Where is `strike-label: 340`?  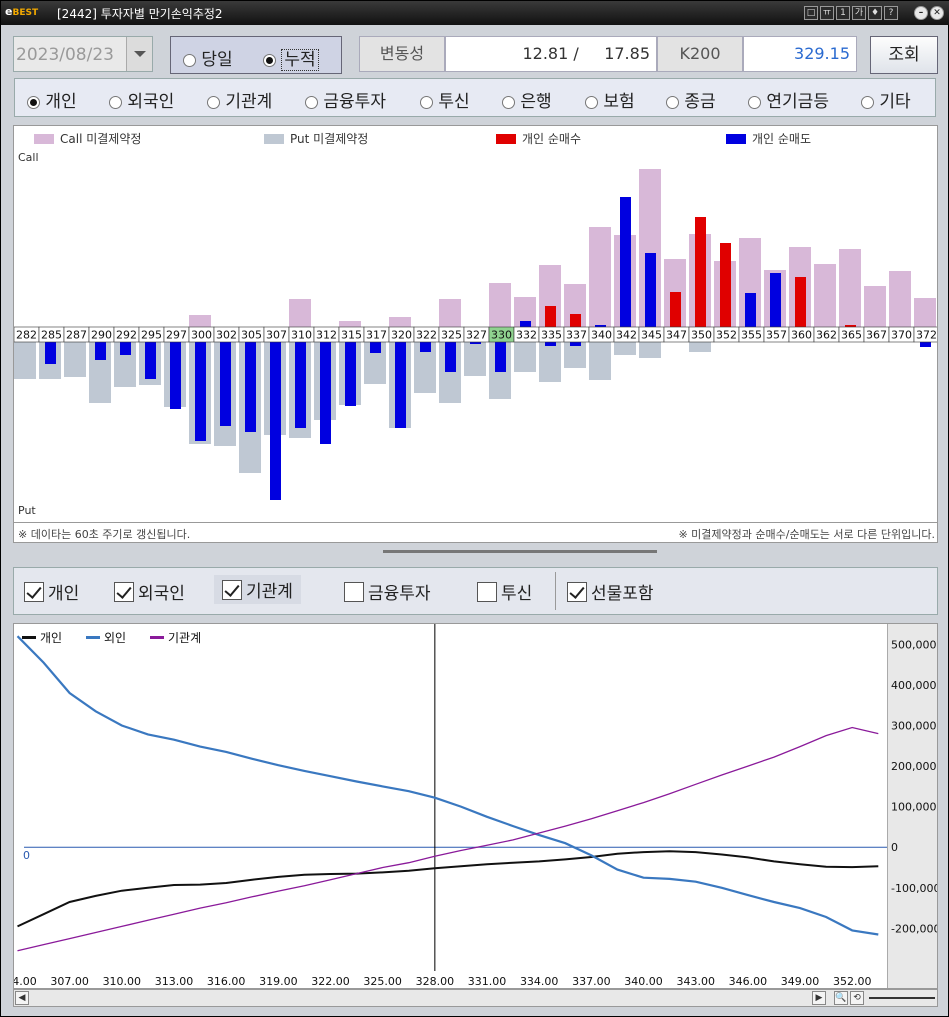 strike-label: 340 is located at coordinates (601, 335).